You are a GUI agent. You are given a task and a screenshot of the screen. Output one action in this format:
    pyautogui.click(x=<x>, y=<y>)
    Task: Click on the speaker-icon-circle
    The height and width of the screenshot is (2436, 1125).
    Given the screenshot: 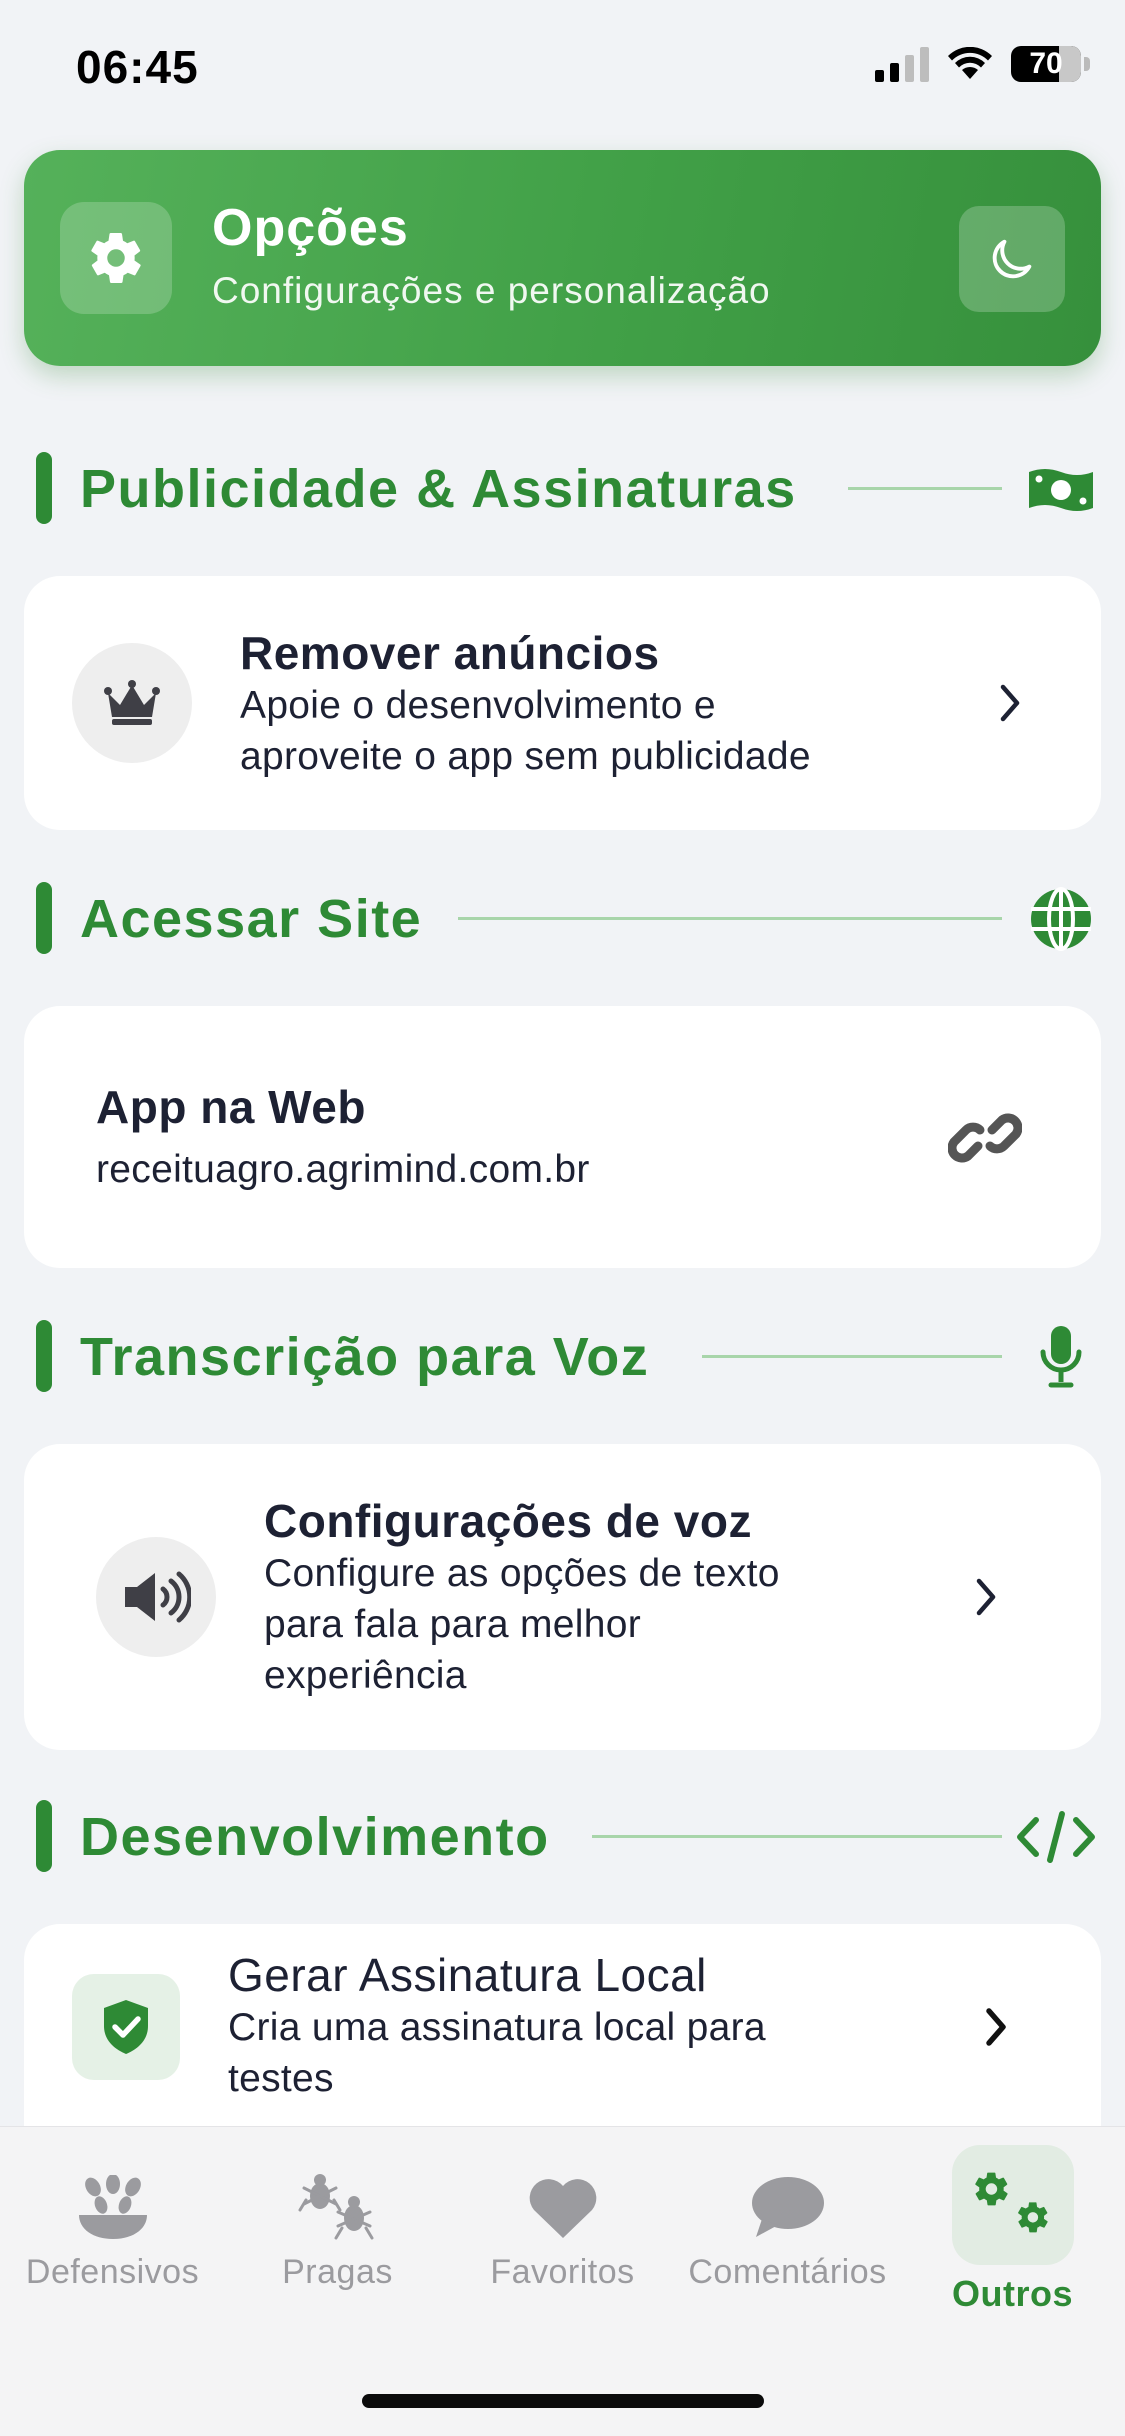 What is the action you would take?
    pyautogui.click(x=156, y=1597)
    